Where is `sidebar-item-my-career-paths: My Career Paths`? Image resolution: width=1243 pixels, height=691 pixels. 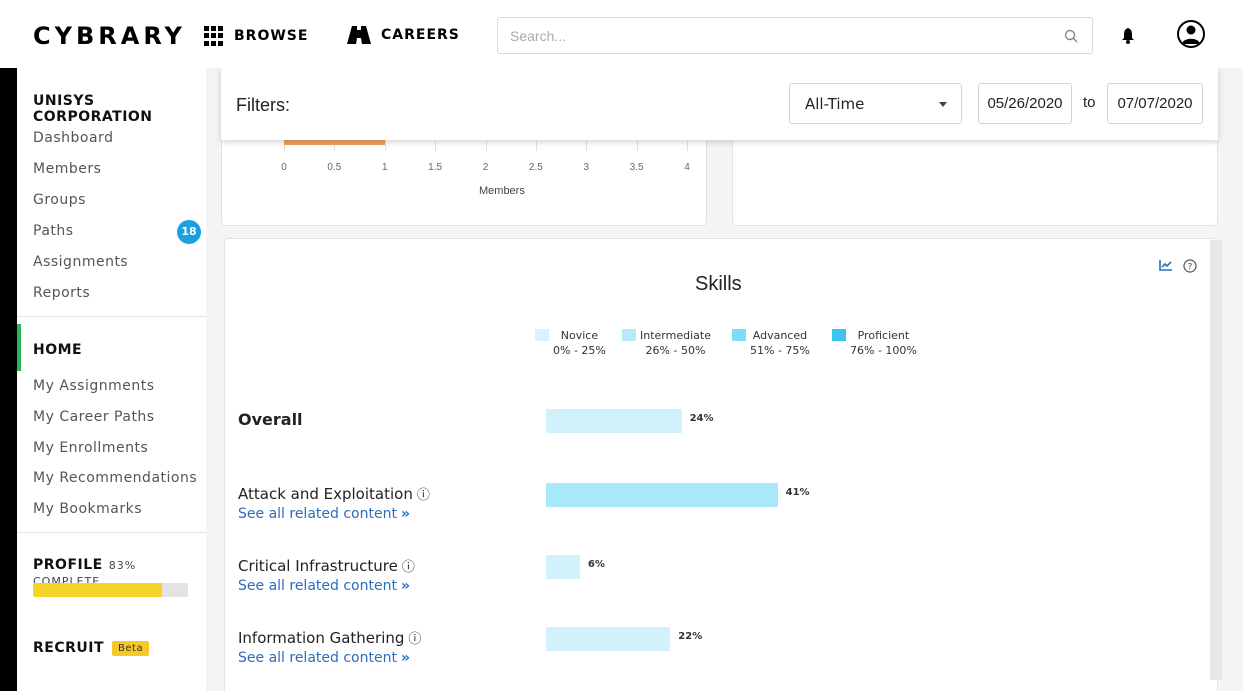 sidebar-item-my-career-paths: My Career Paths is located at coordinates (94, 417).